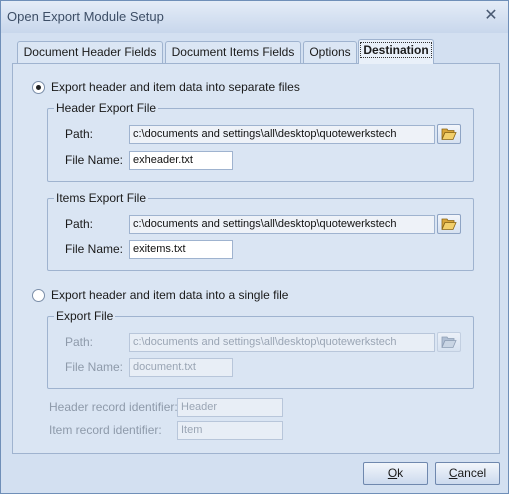 This screenshot has width=509, height=494. Describe the element at coordinates (90, 52) in the screenshot. I see `tab-document-header-fields: Document Header Fields` at that location.